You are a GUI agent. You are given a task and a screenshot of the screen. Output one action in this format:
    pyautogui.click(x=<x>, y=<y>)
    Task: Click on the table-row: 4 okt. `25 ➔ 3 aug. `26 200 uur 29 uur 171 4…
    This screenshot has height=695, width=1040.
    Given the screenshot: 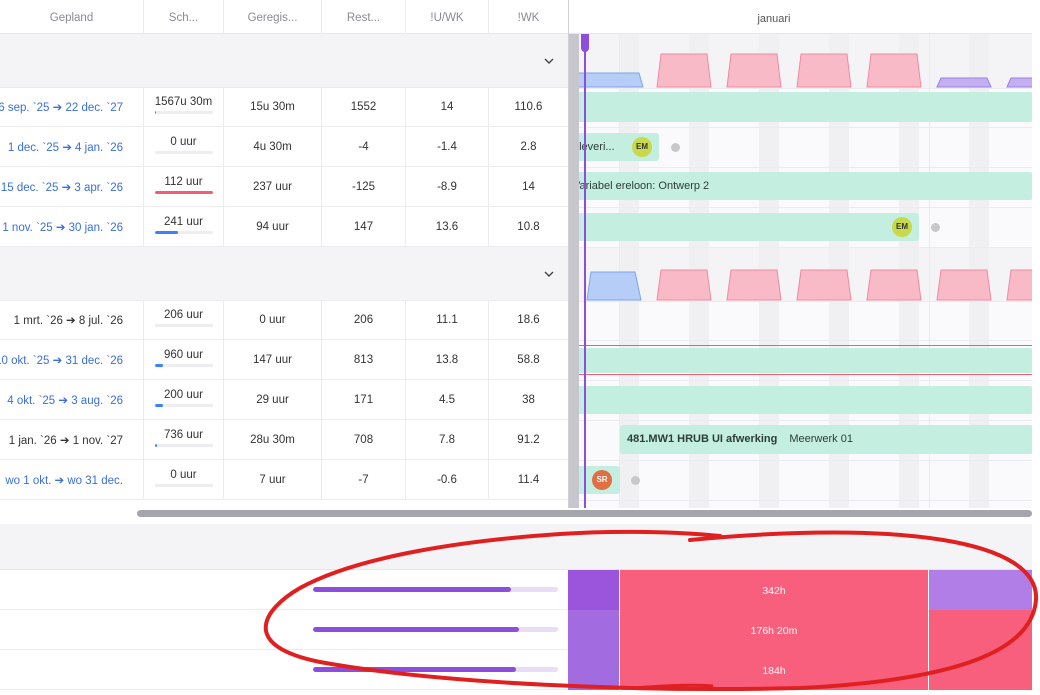 What is the action you would take?
    pyautogui.click(x=284, y=400)
    